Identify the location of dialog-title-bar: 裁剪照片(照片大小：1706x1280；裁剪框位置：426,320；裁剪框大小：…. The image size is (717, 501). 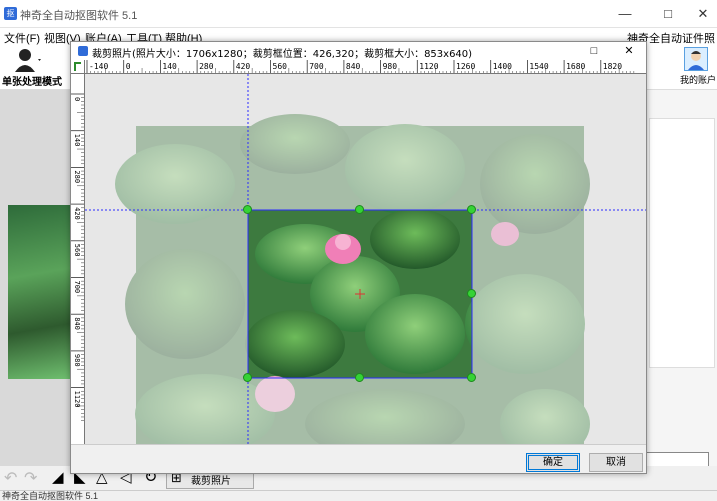
(358, 51).